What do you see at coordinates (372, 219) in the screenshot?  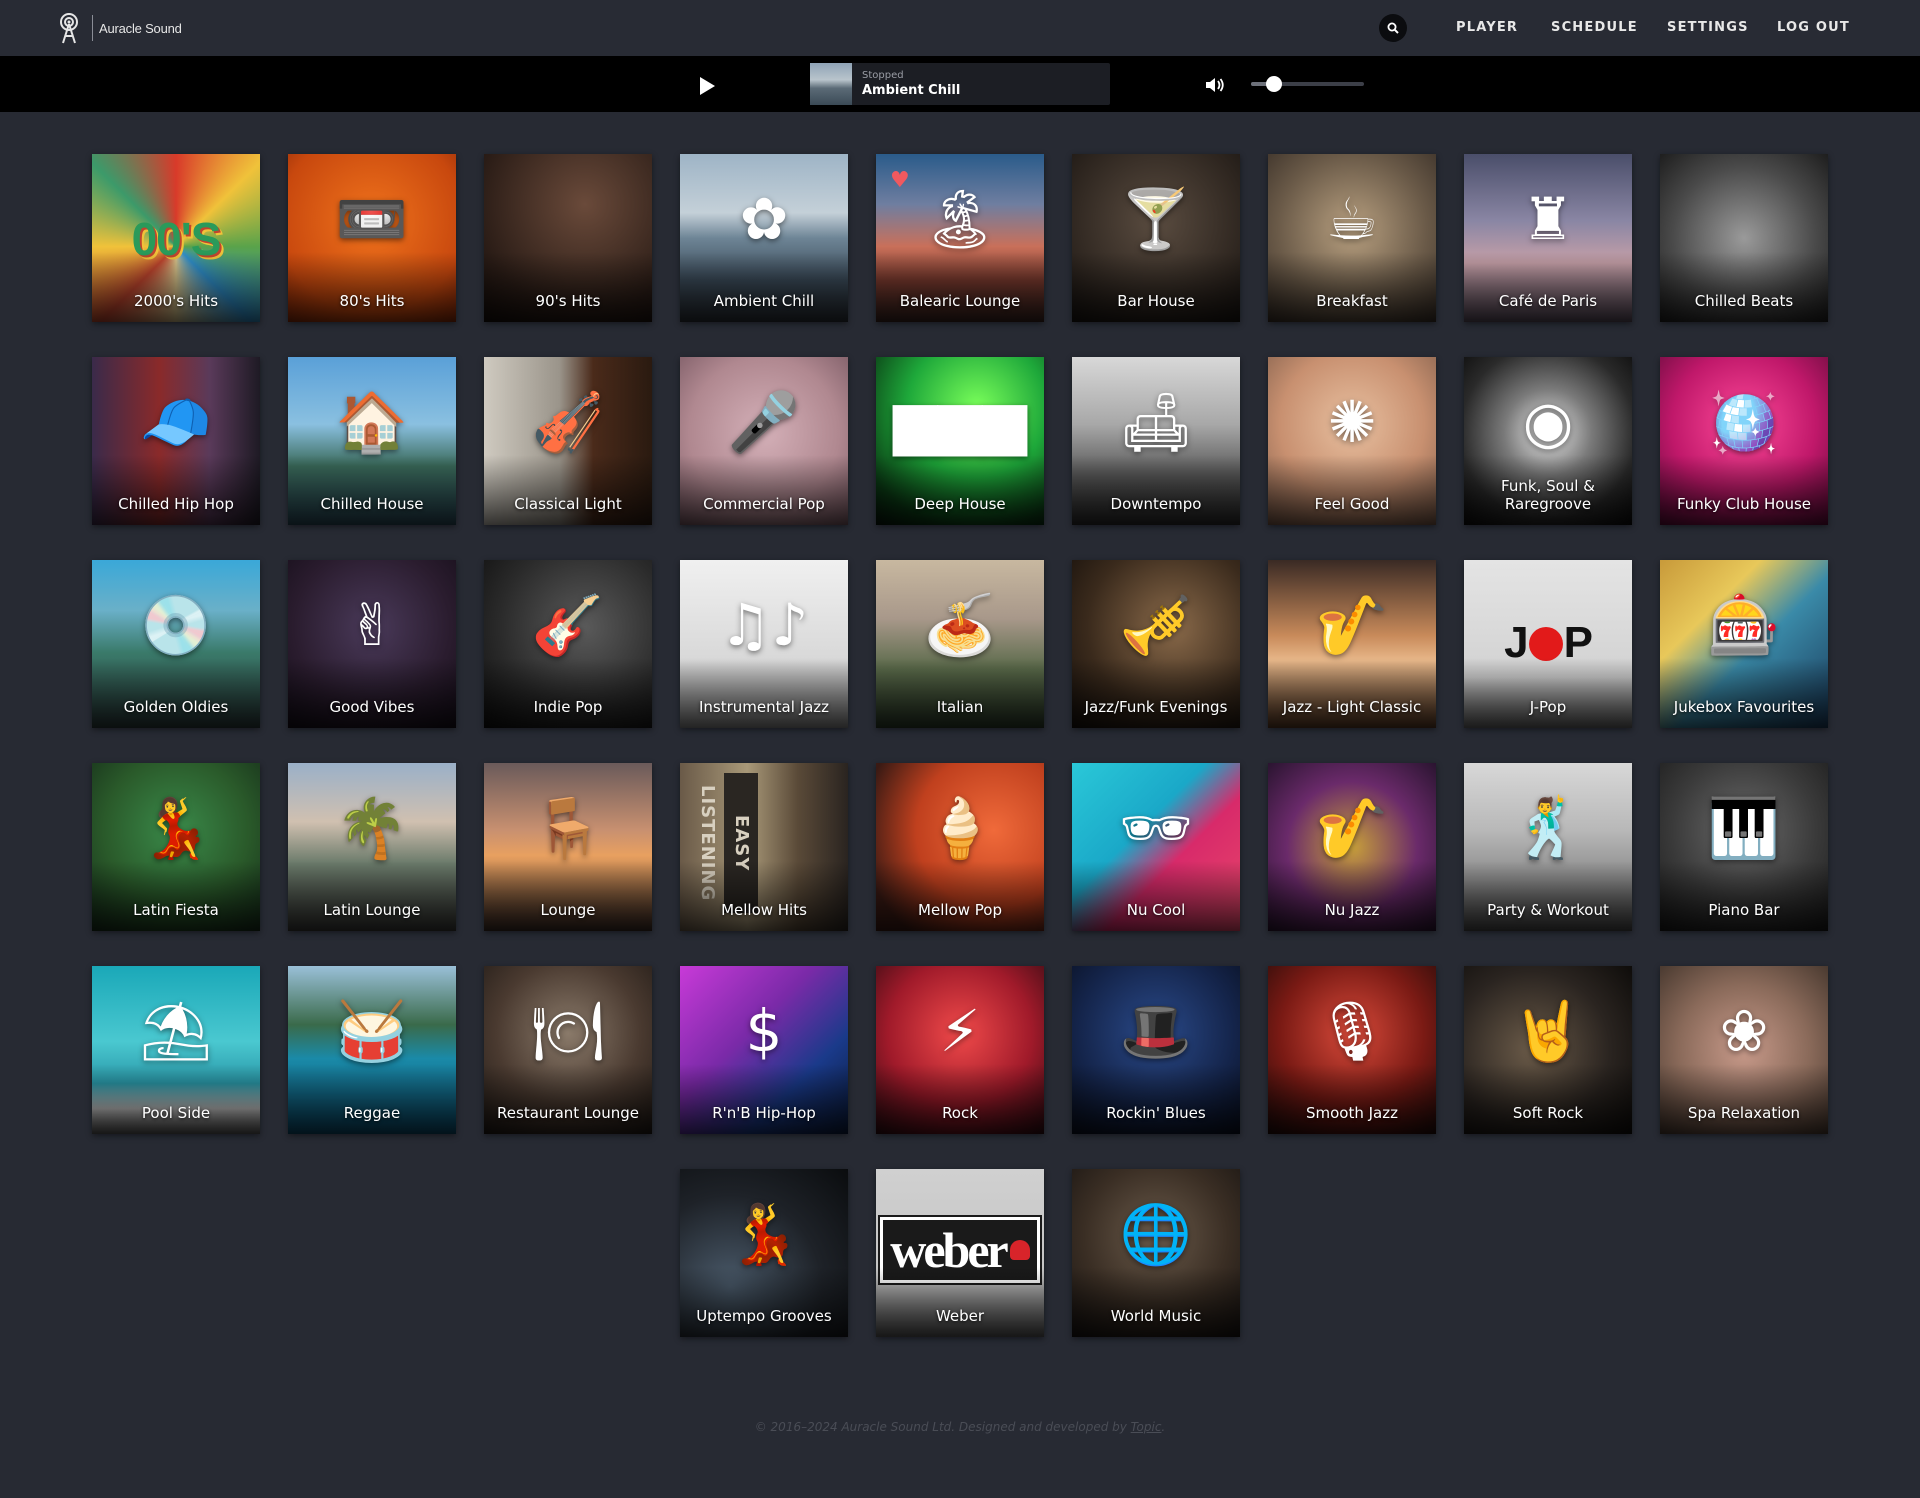 I see `cassette-icon: 📼` at bounding box center [372, 219].